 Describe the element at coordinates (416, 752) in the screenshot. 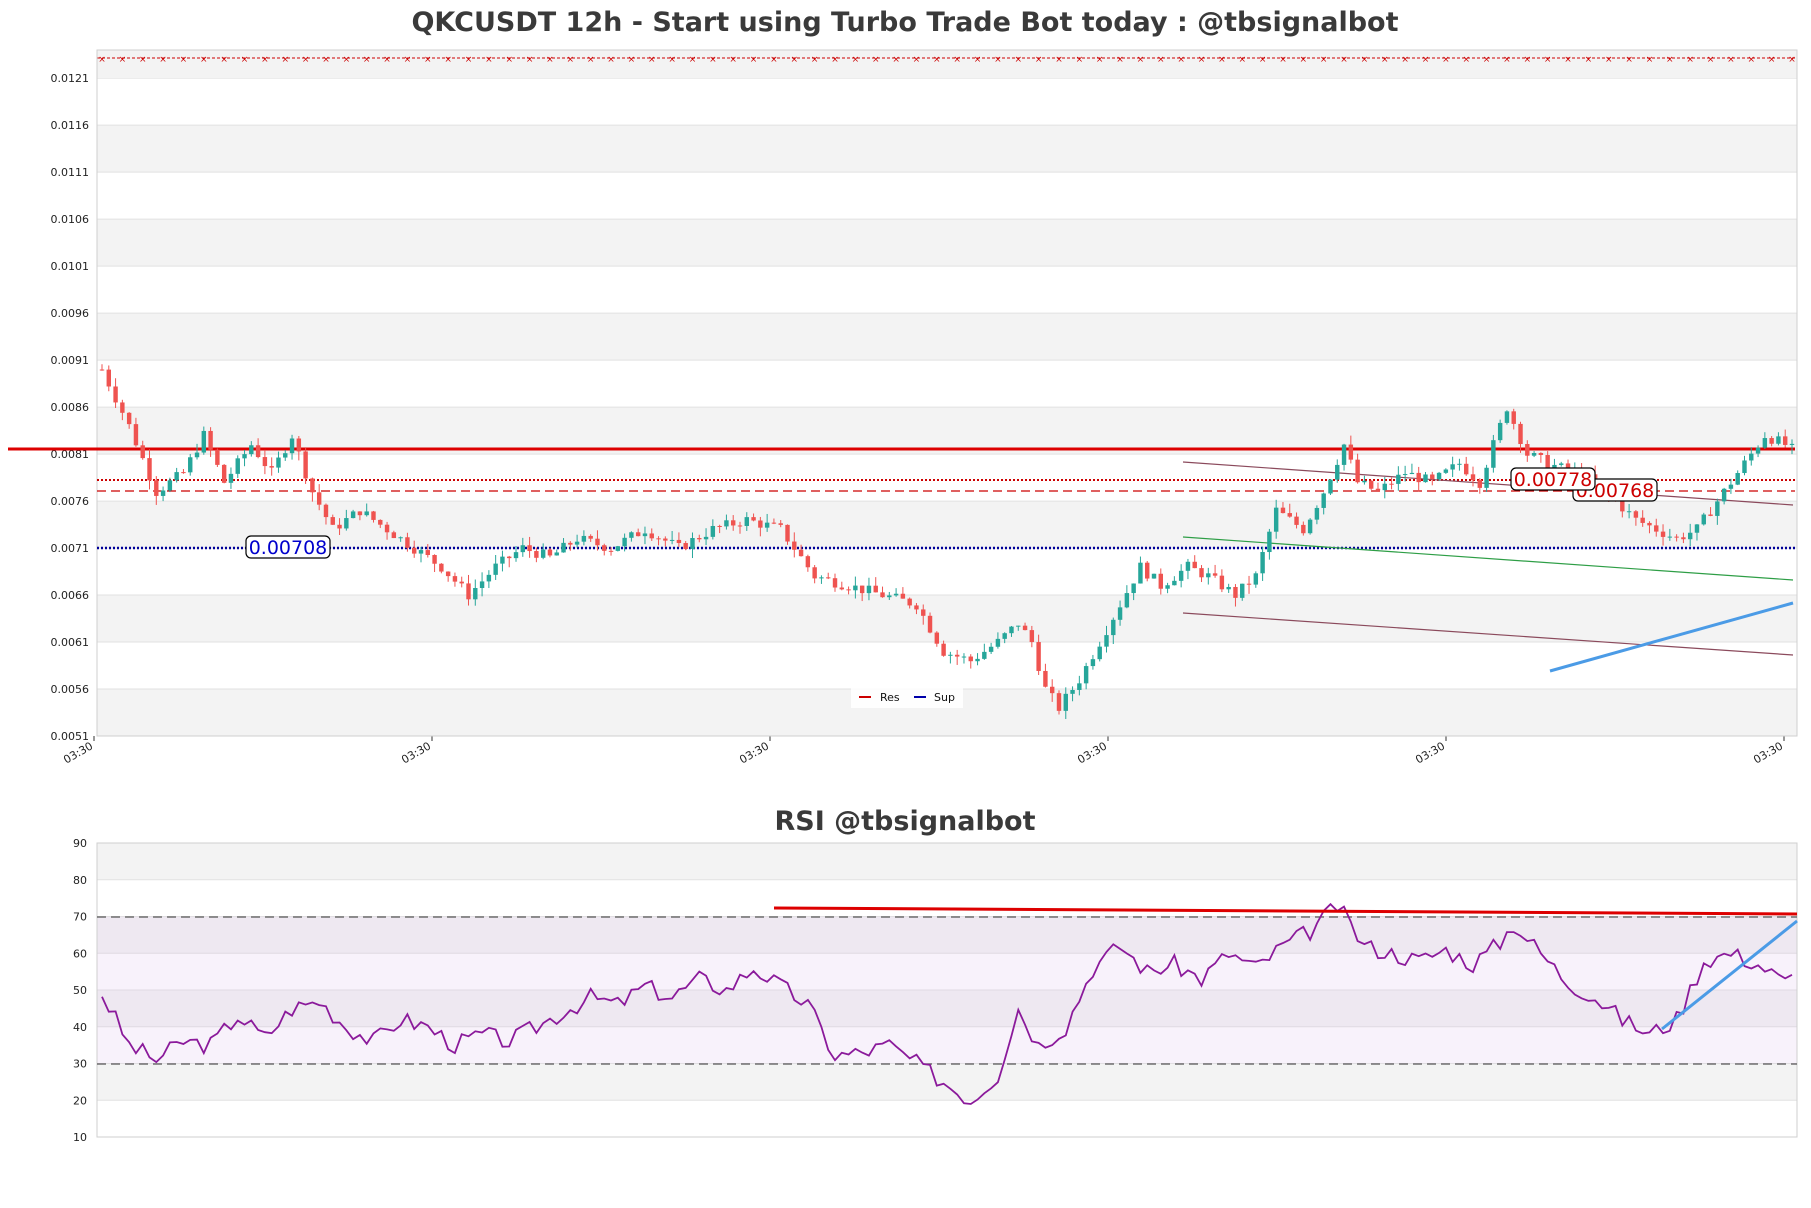

I see `price-x-tick: 03:30` at that location.